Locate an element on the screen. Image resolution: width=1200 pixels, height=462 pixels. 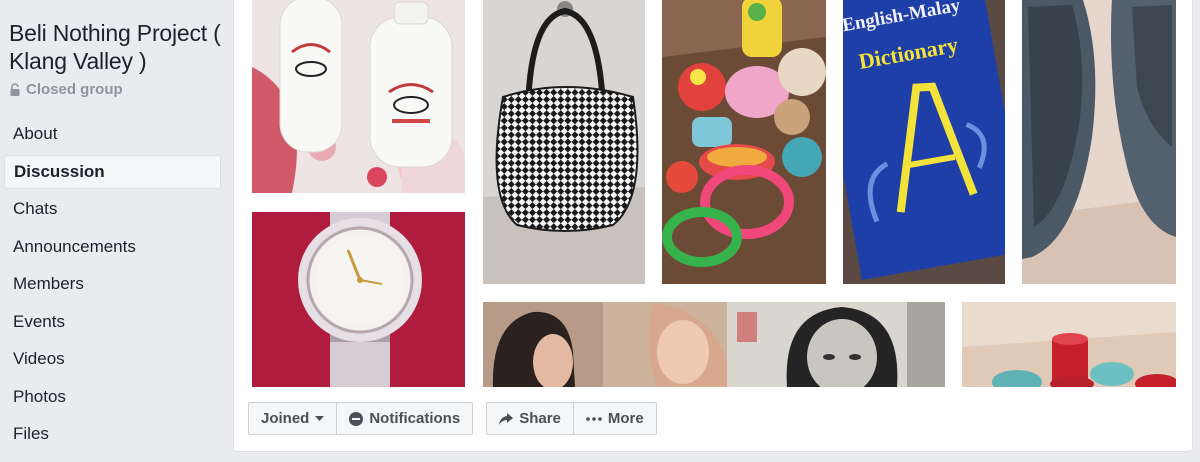
cover-photo-old-portrait is located at coordinates (836, 344).